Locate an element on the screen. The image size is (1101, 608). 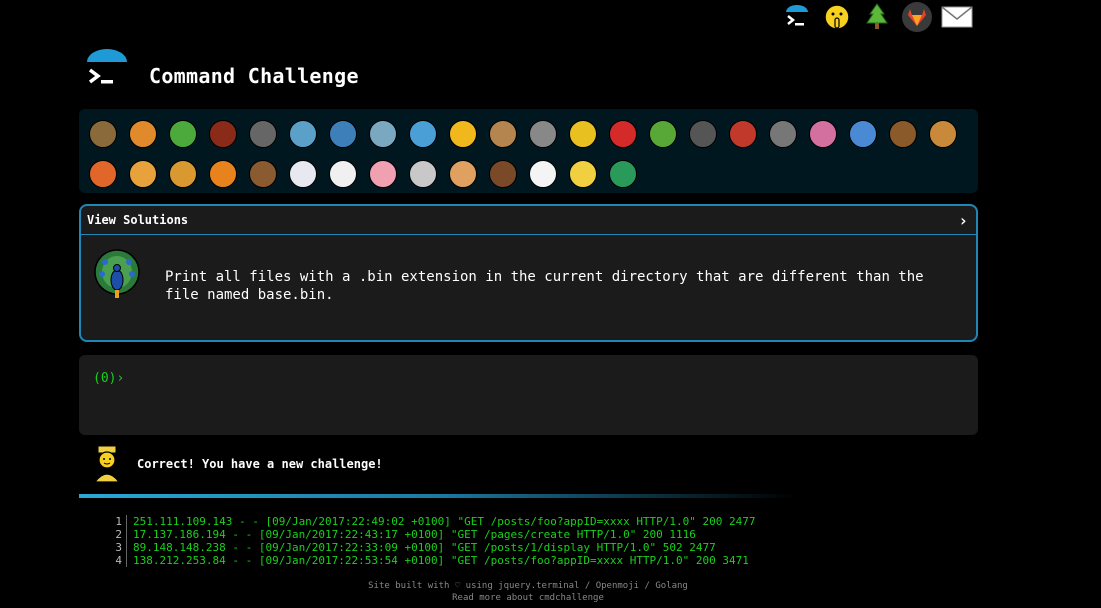
log-line-number: 1 is located at coordinates (118, 521).